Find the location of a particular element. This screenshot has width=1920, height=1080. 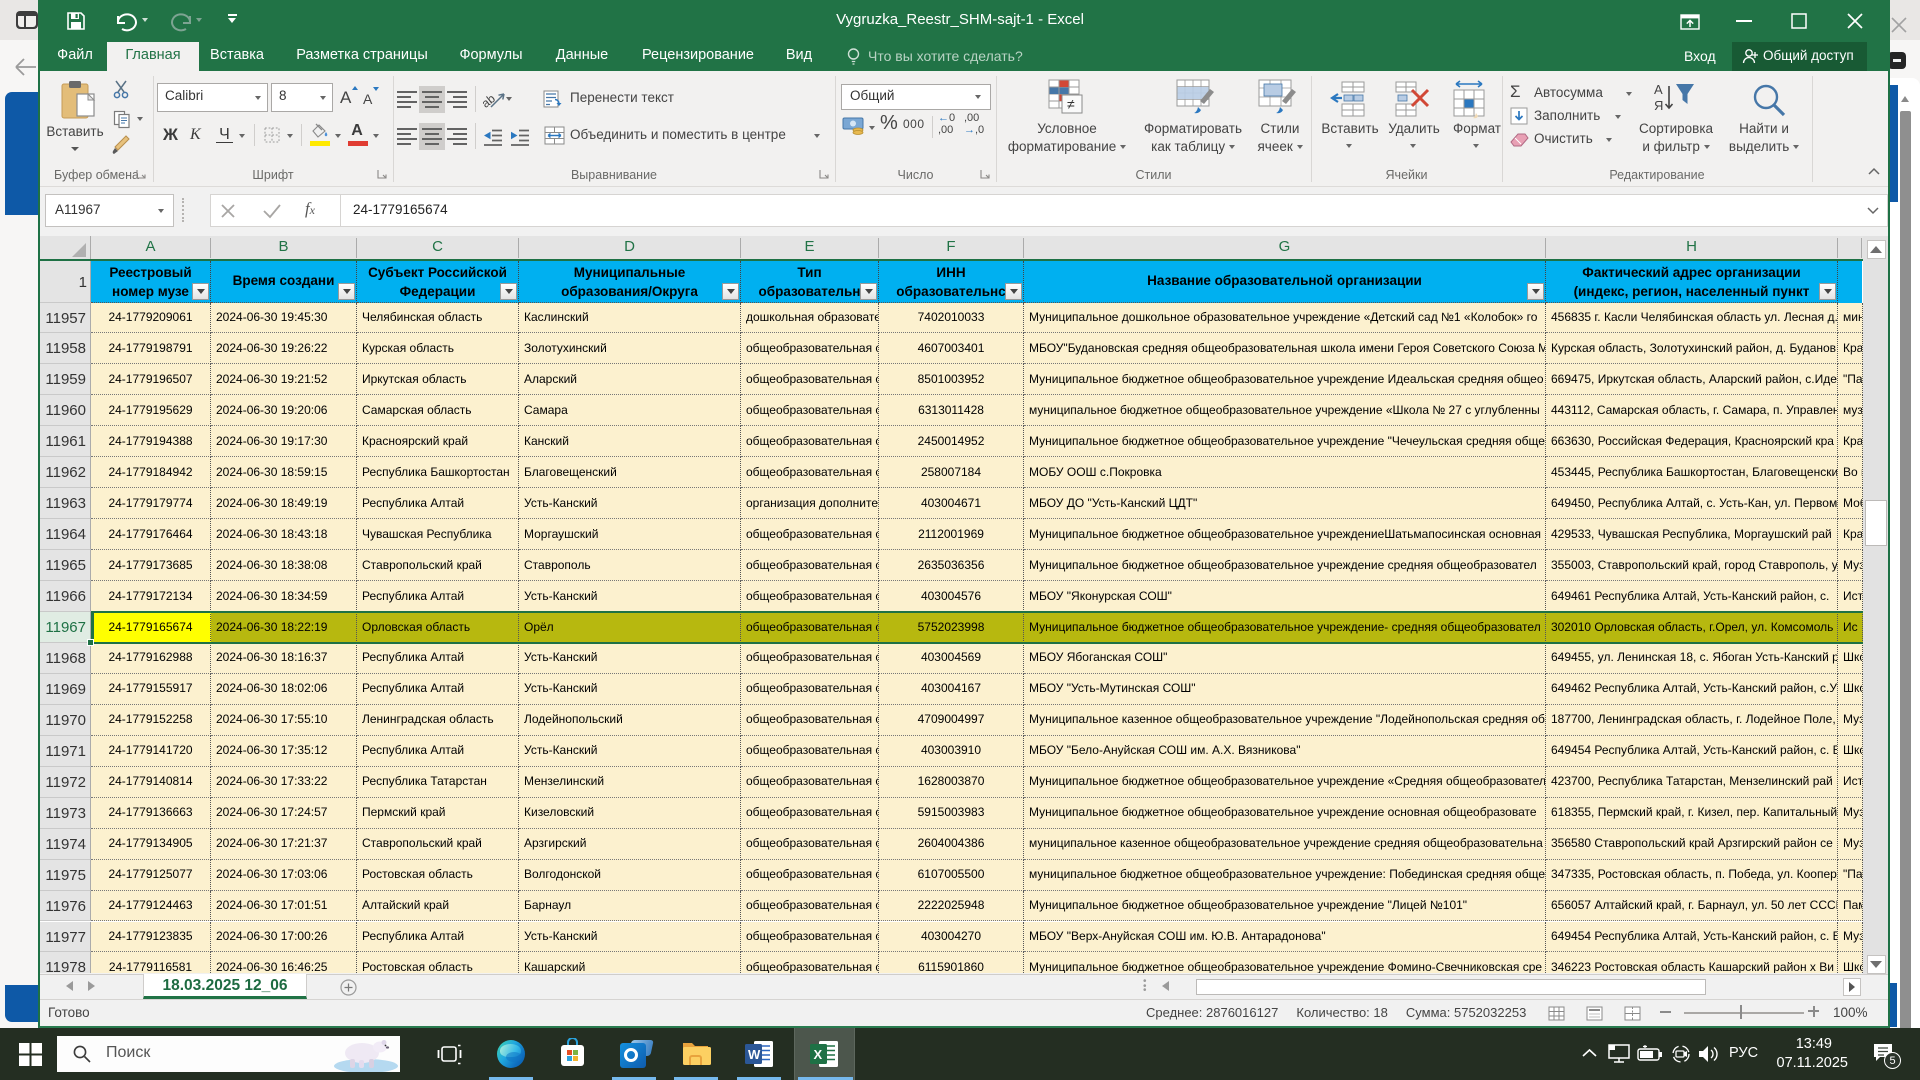

svg-text: Я is located at coordinates (1658, 105).